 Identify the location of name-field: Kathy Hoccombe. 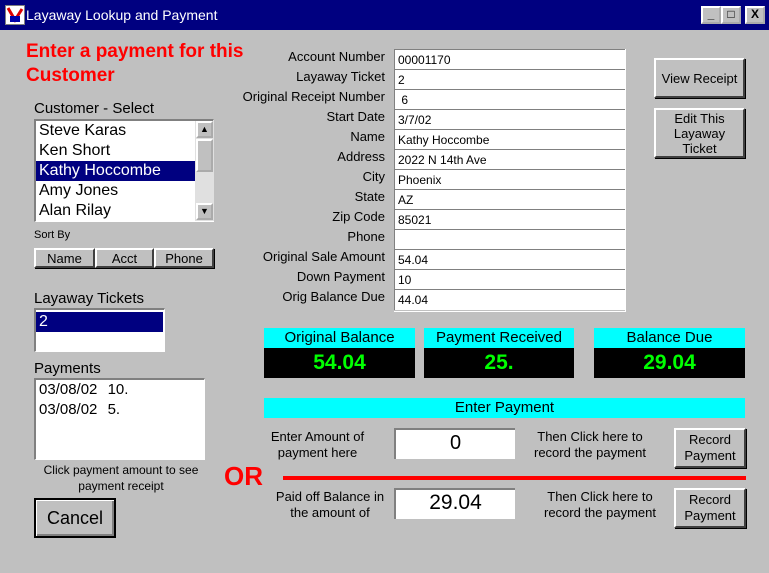
(509, 139).